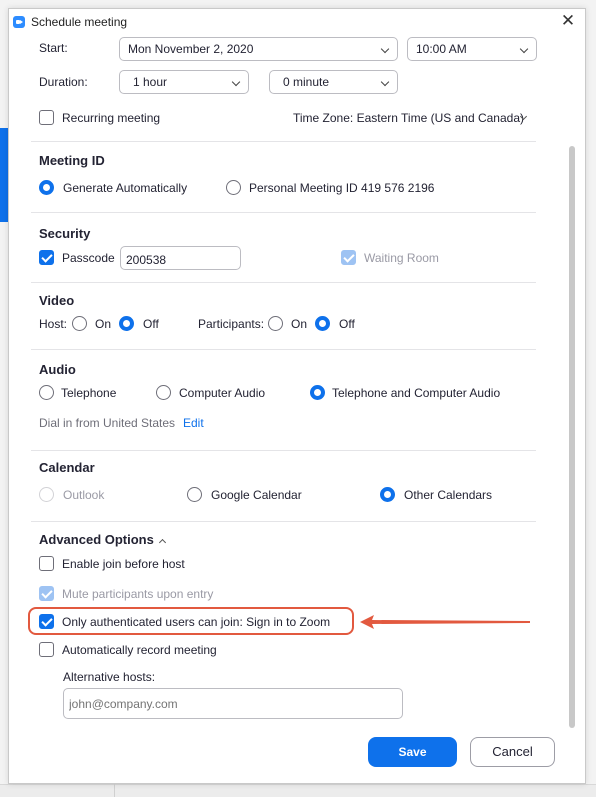 The height and width of the screenshot is (797, 596). Describe the element at coordinates (46, 563) in the screenshot. I see `join-before-host-checkbox` at that location.